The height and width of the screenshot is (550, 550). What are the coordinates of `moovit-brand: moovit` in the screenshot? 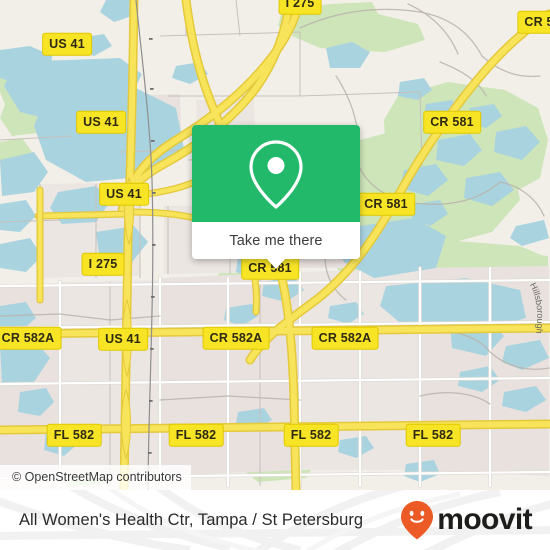 It's located at (466, 520).